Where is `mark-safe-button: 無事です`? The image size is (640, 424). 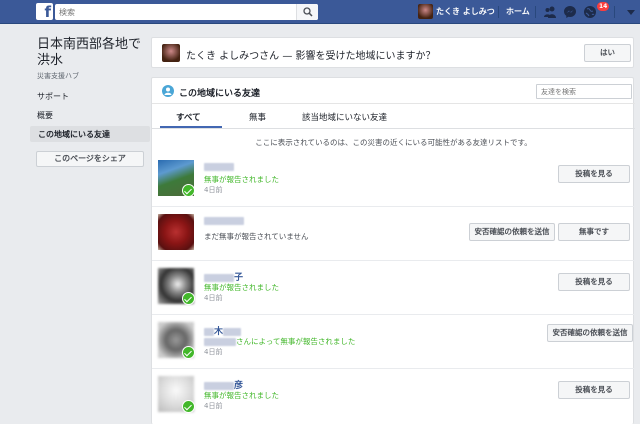
mark-safe-button: 無事です is located at coordinates (594, 232).